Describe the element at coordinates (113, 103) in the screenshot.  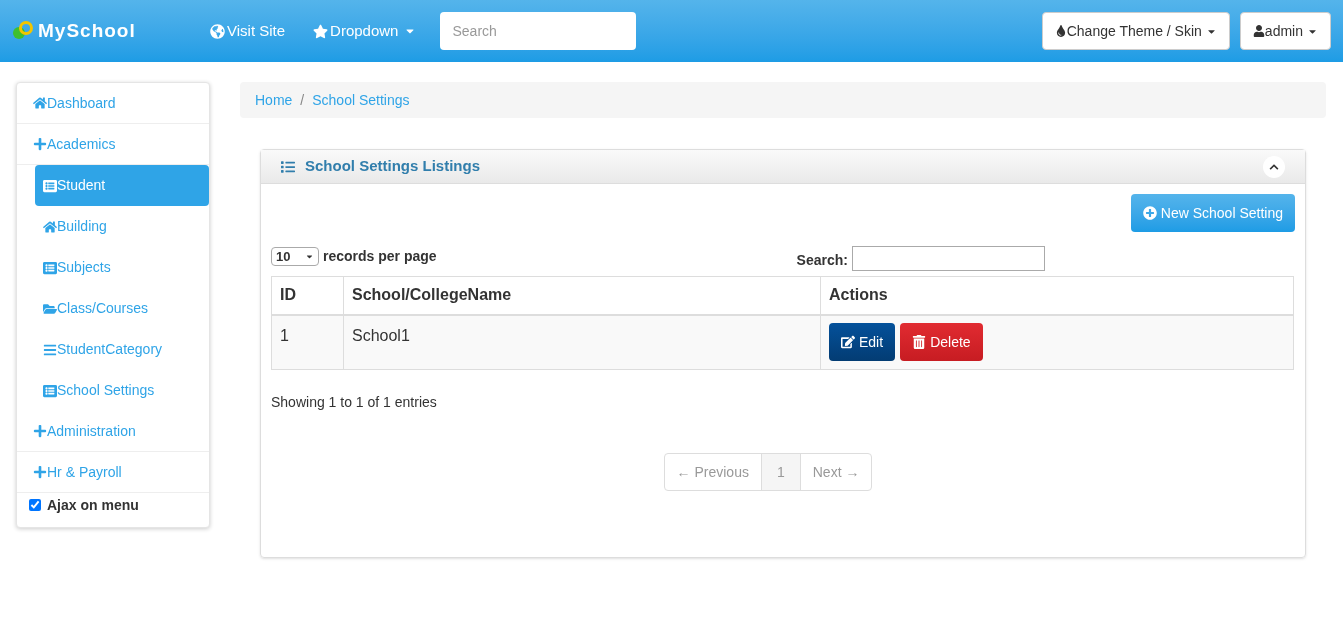
I see `sidebar-item: Dashboard` at that location.